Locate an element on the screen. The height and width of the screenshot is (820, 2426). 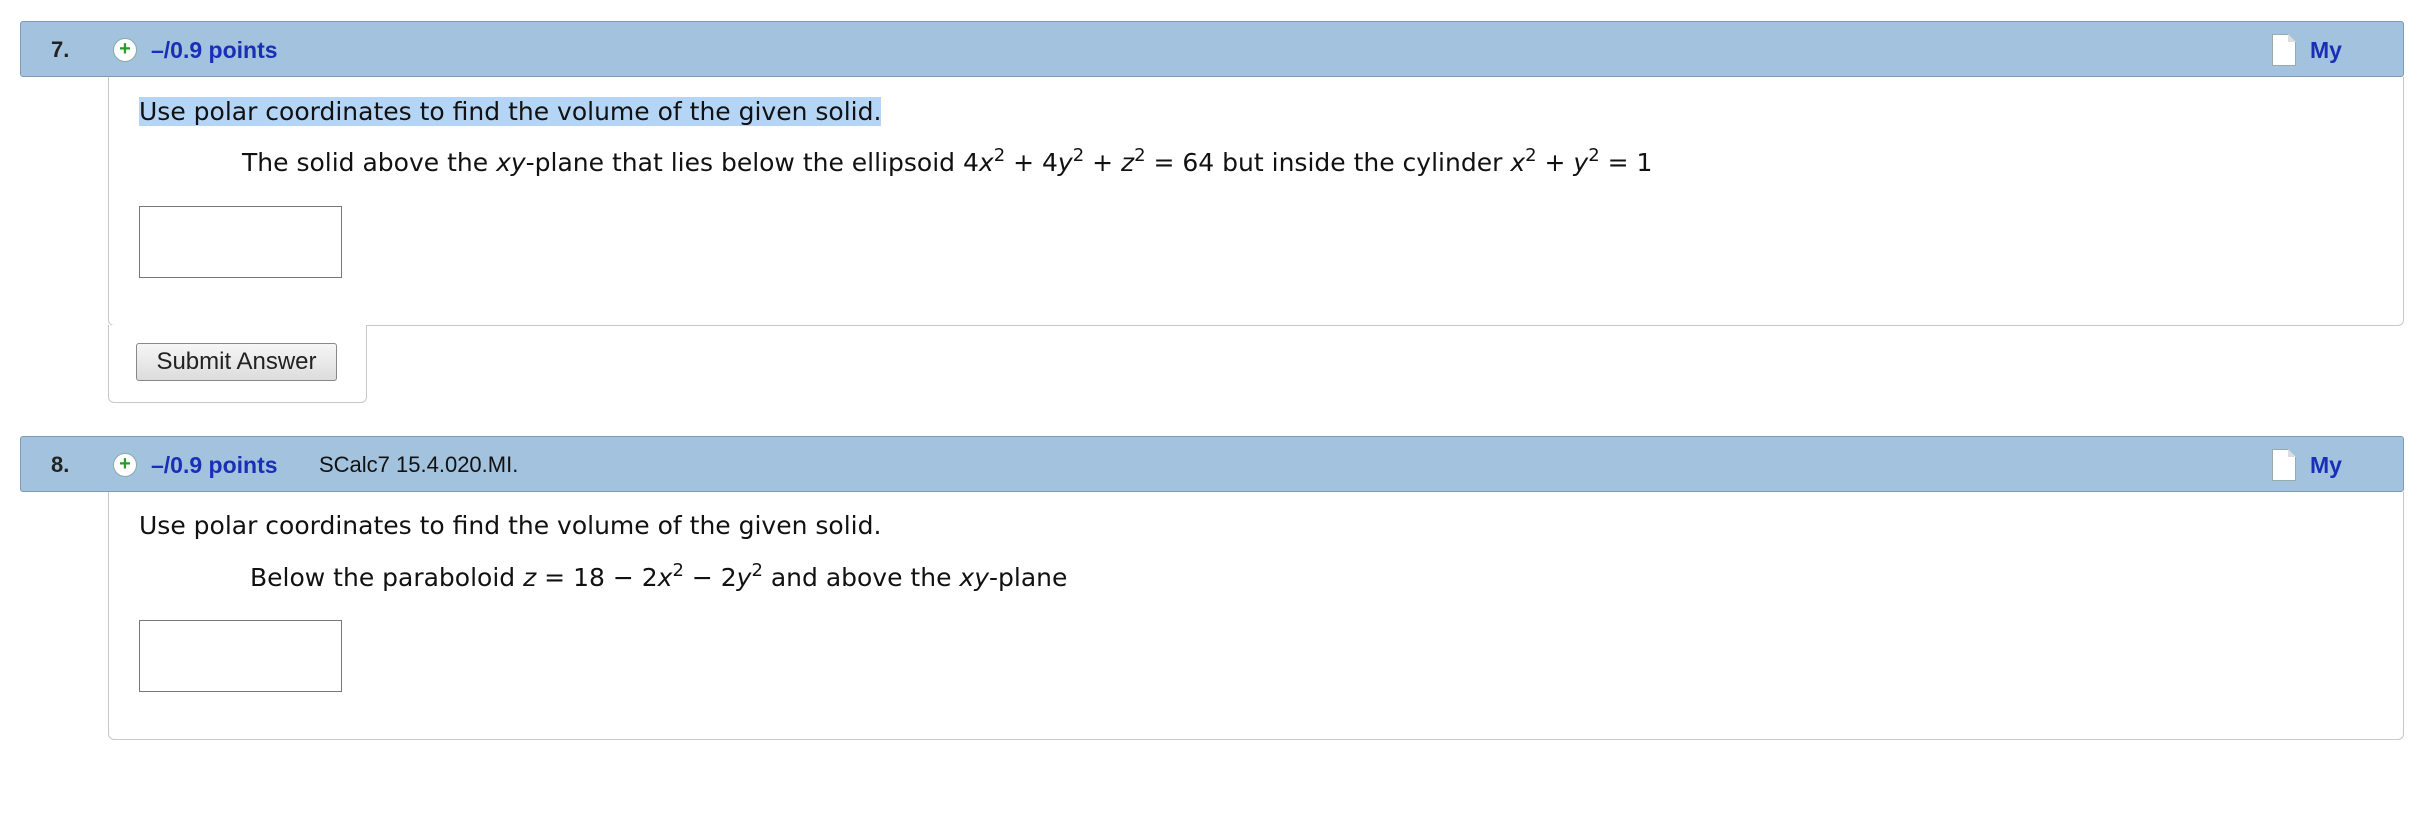
problem-text: = 18 − 2 is located at coordinates (597, 577).